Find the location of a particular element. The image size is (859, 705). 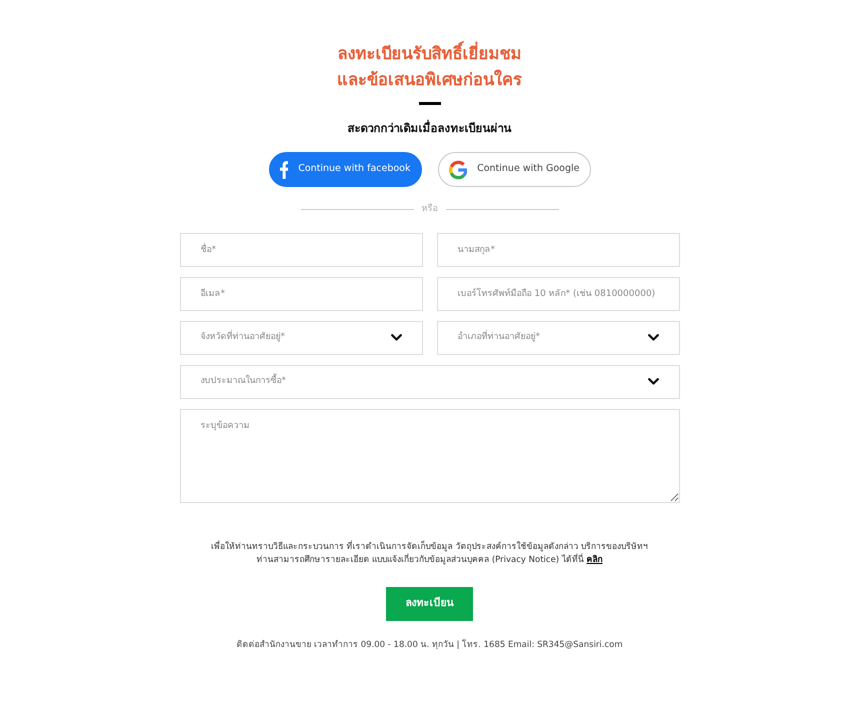

message-field: ระบุข้อความ is located at coordinates (430, 455).